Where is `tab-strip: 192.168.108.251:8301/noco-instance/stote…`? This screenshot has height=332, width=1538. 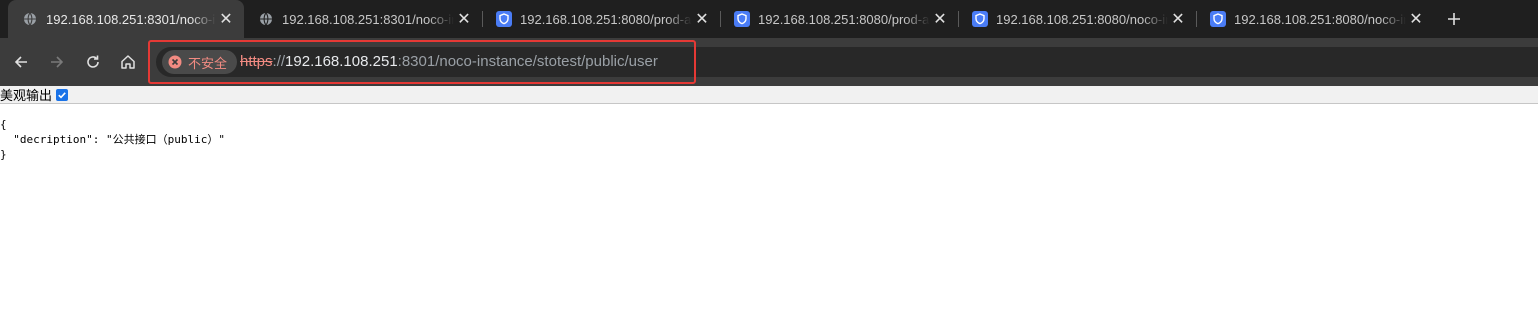 tab-strip: 192.168.108.251:8301/noco-instance/stote… is located at coordinates (769, 19).